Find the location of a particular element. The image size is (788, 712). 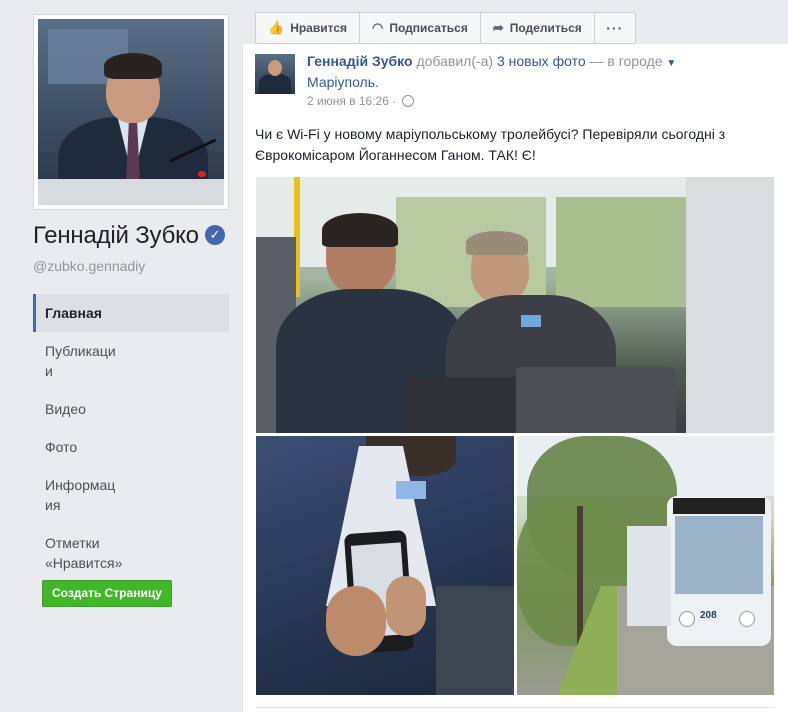

post-photos-link: 3 новых фото is located at coordinates (541, 61).